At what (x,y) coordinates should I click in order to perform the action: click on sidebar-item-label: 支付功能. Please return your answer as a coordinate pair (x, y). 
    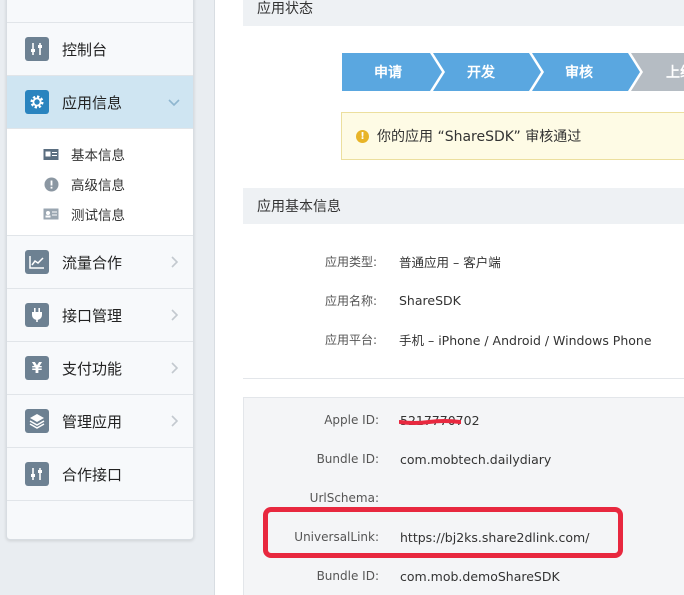
    Looking at the image, I should click on (92, 368).